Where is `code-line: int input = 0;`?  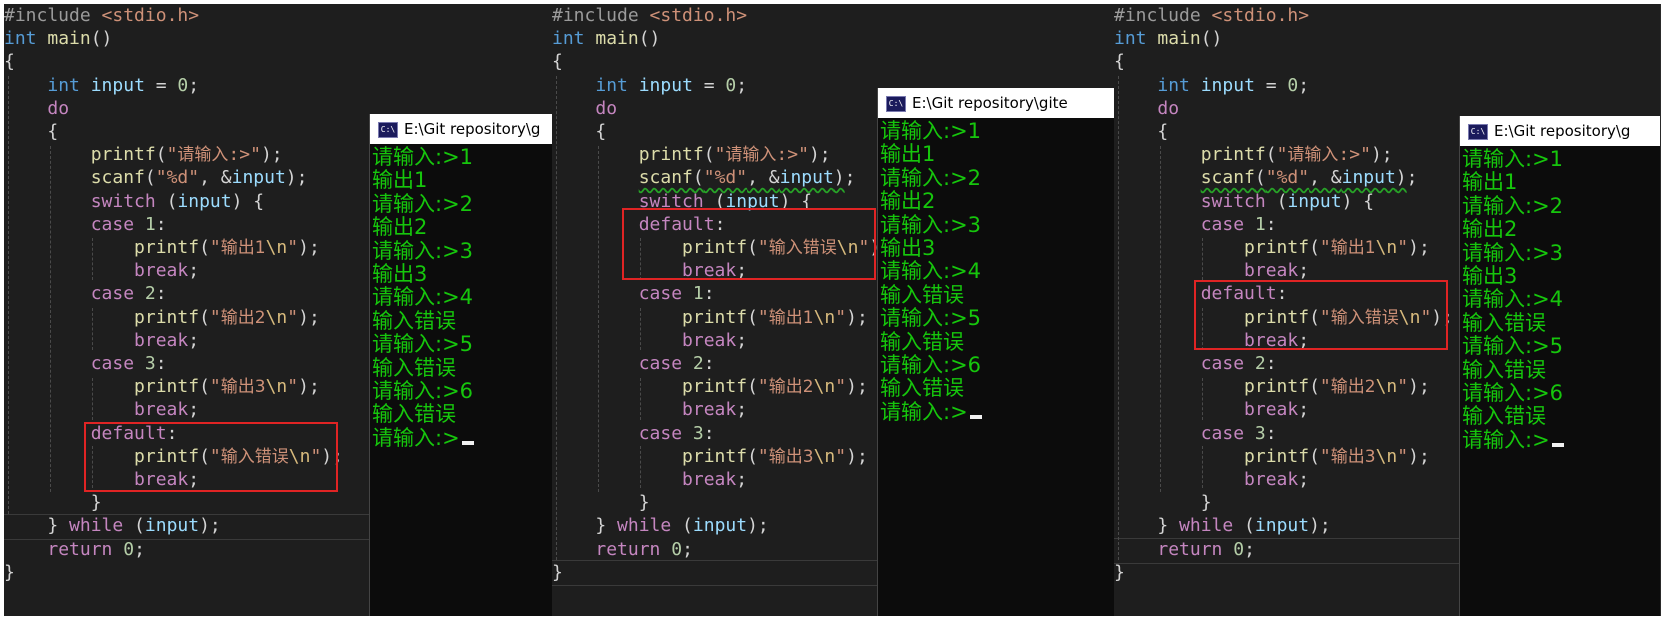 code-line: int input = 0; is located at coordinates (278, 86).